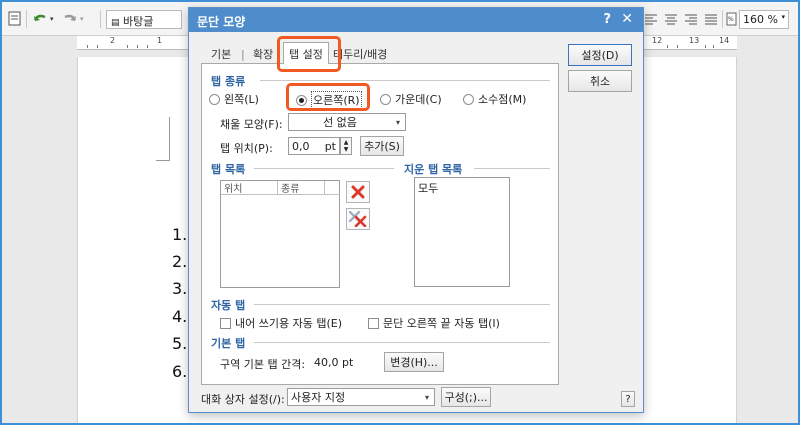 The height and width of the screenshot is (425, 800). What do you see at coordinates (306, 53) in the screenshot?
I see `tab-tab-settings: 탭 설정` at bounding box center [306, 53].